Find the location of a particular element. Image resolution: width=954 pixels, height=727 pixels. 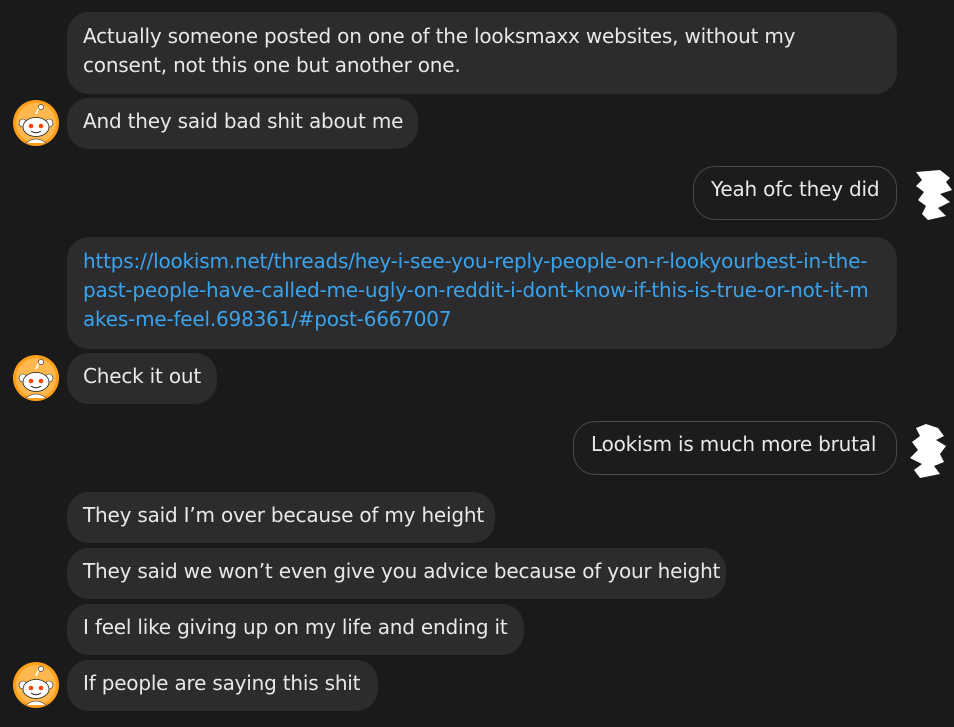

message-text: Check it out is located at coordinates (142, 376).